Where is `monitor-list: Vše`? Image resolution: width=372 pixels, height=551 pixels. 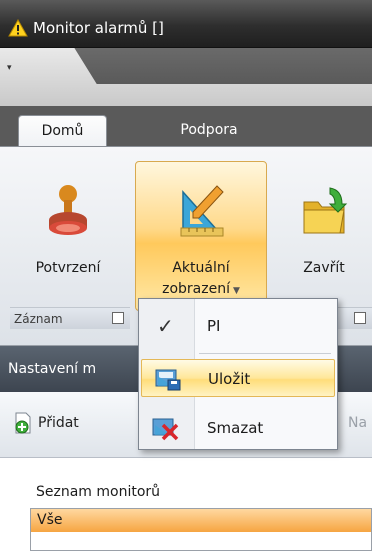 monitor-list: Vše is located at coordinates (201, 529).